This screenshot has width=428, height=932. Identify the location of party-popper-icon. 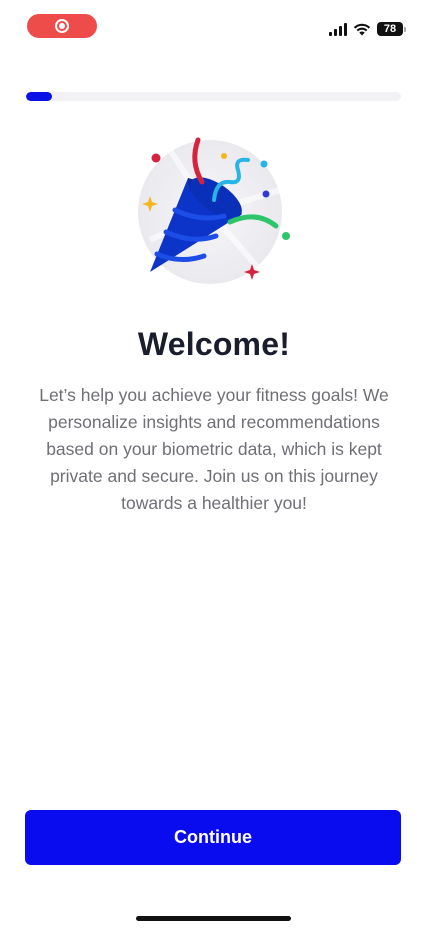
(214, 210).